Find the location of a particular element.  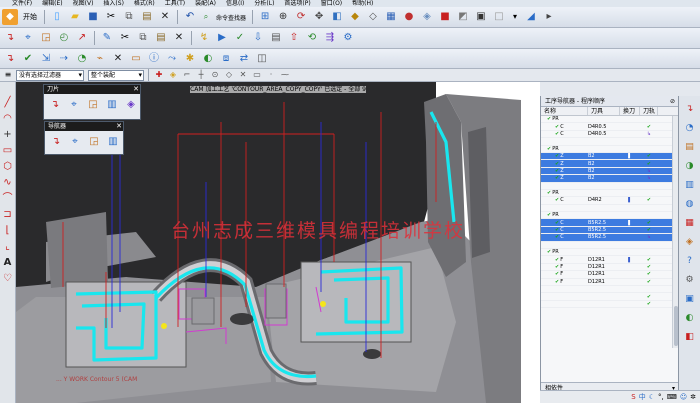

user-icon: ☺ is located at coordinates (683, 397).